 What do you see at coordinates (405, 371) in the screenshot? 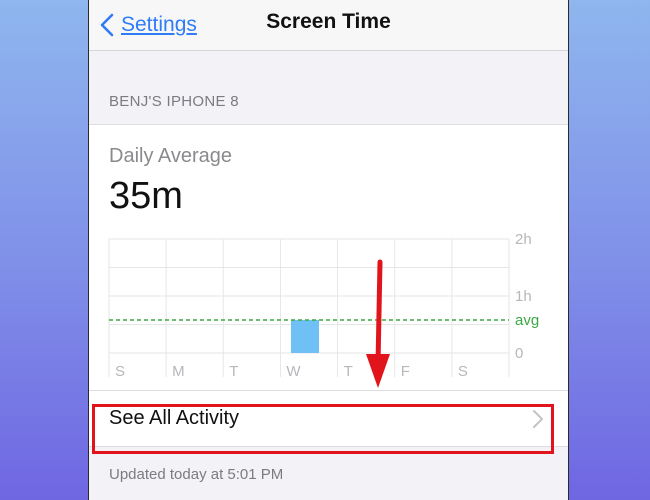
I see `chart-x-tick-label: F` at bounding box center [405, 371].